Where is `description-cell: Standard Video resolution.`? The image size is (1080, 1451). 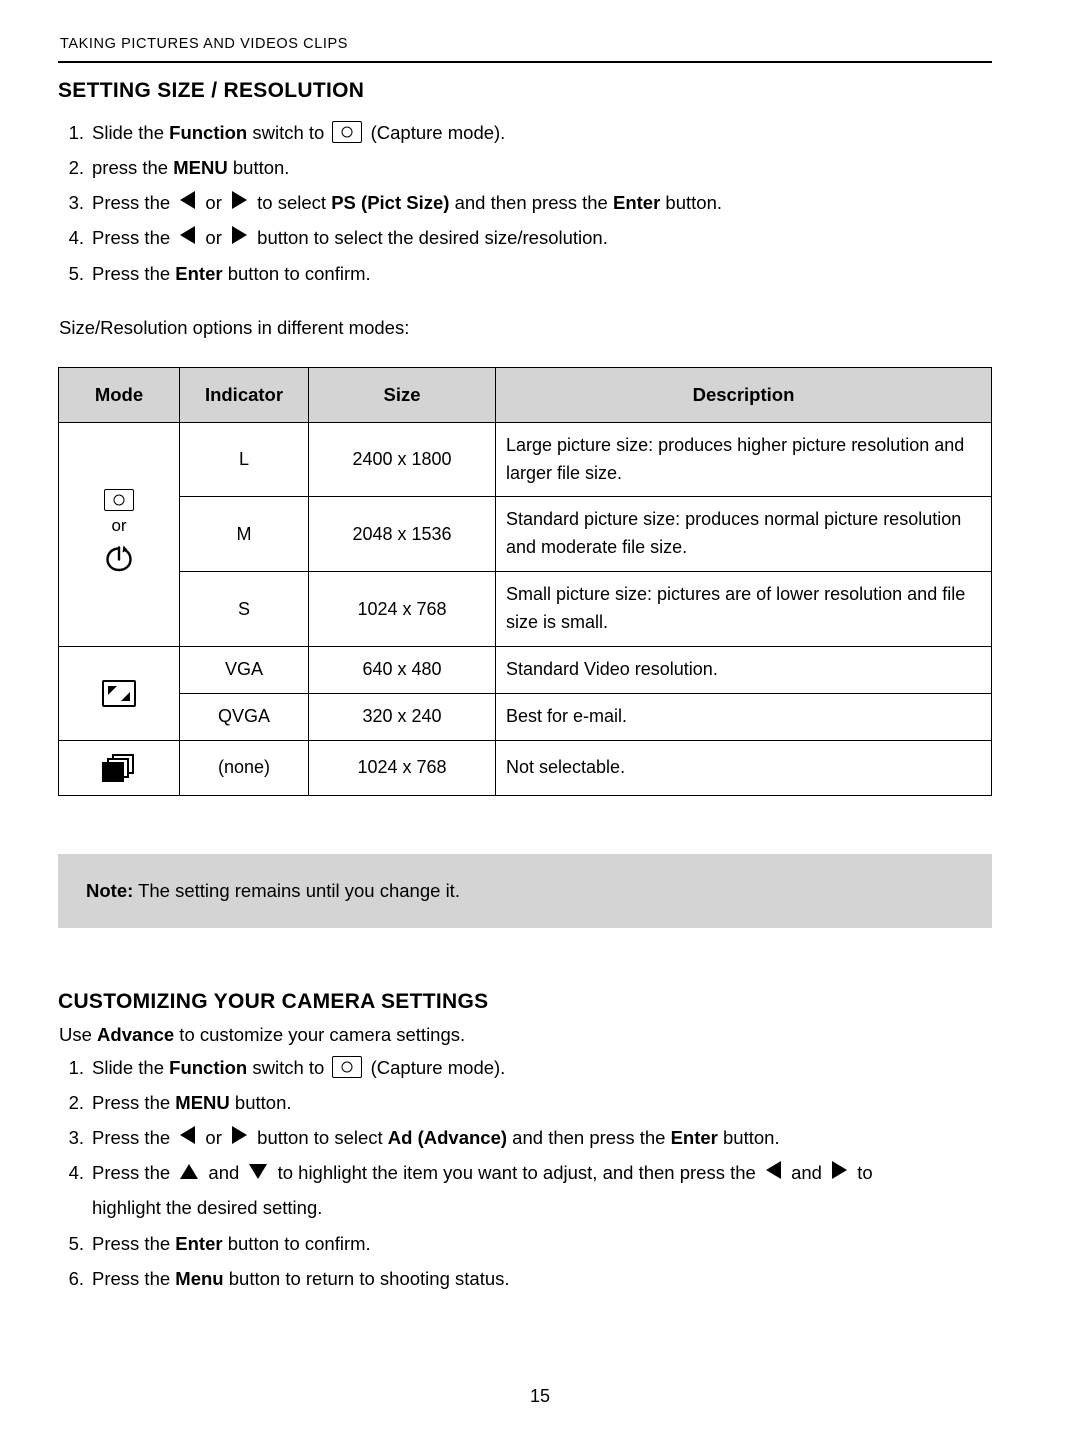 description-cell: Standard Video resolution. is located at coordinates (743, 670).